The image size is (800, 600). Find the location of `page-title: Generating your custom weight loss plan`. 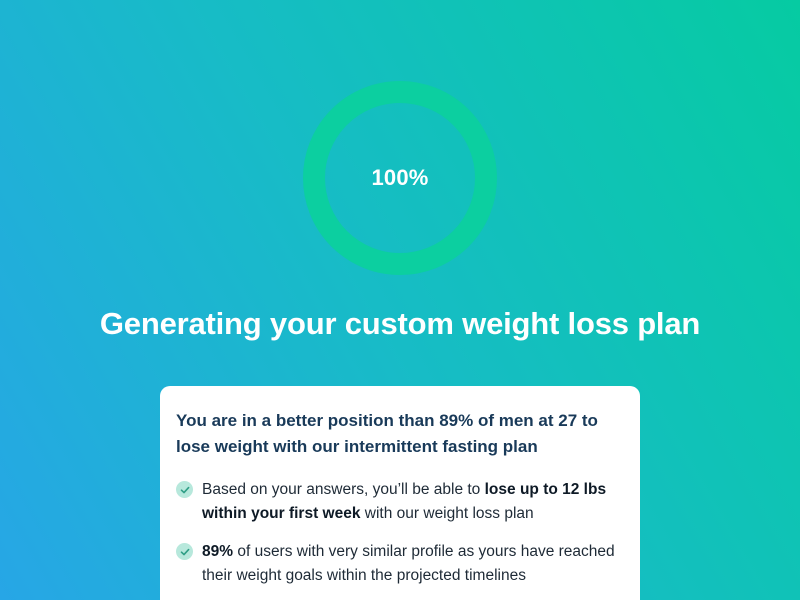

page-title: Generating your custom weight loss plan is located at coordinates (400, 323).